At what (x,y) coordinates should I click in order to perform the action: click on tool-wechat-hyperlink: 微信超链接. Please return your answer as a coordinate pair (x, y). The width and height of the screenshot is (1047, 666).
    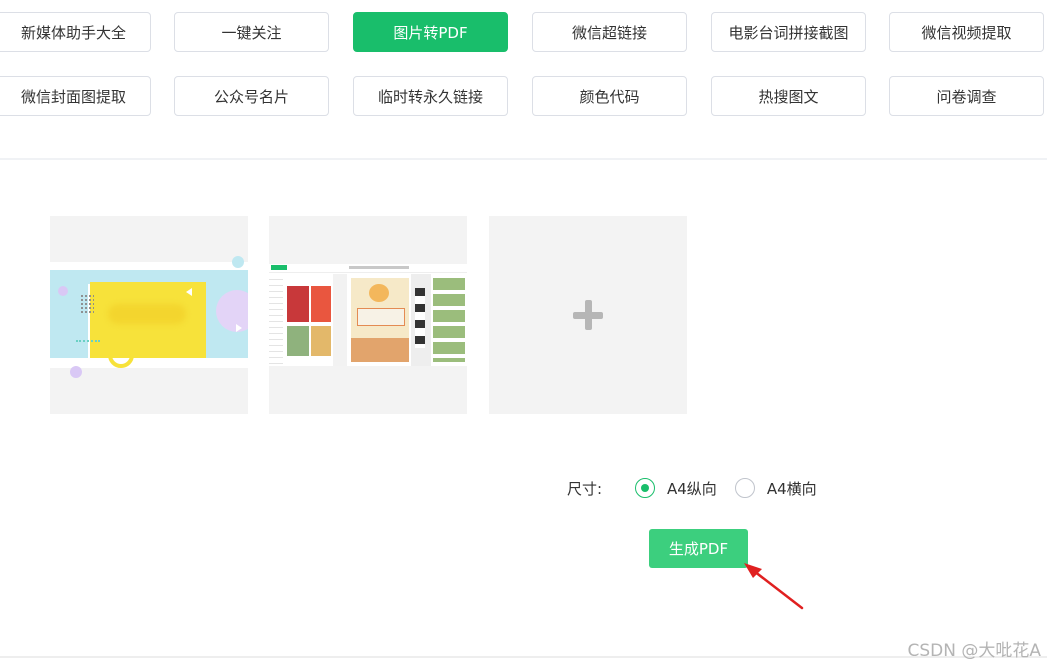
    Looking at the image, I should click on (609, 32).